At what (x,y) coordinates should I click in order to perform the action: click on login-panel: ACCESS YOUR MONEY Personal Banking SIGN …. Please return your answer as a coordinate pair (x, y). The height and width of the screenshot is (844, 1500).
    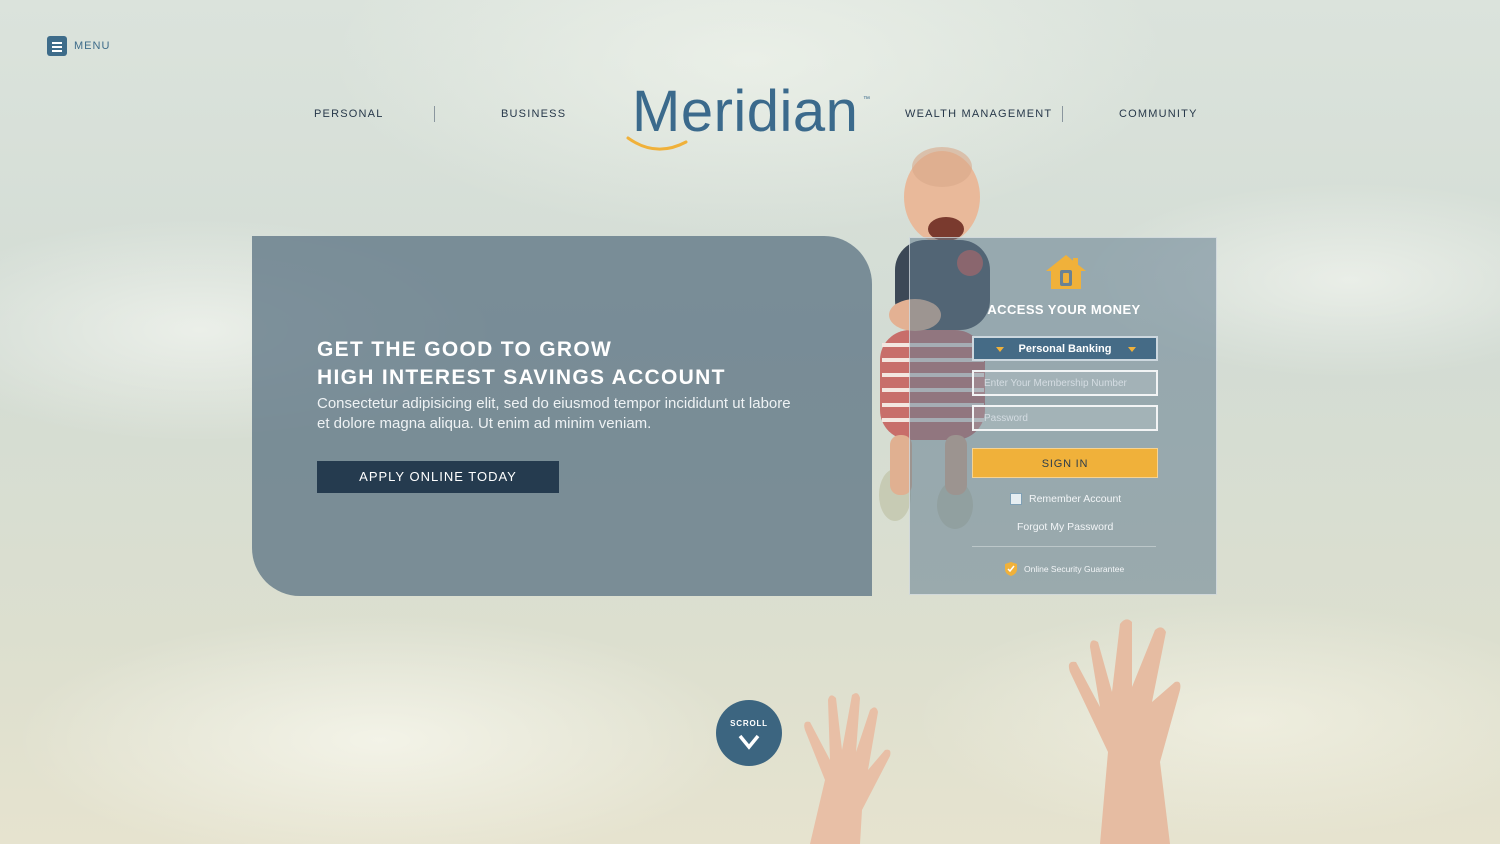
    Looking at the image, I should click on (1063, 416).